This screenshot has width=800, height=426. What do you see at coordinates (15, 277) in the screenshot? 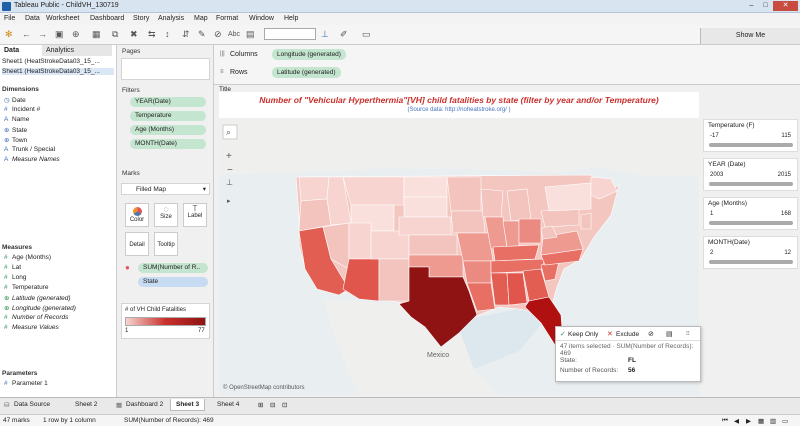
I see `field-long: # Long` at bounding box center [15, 277].